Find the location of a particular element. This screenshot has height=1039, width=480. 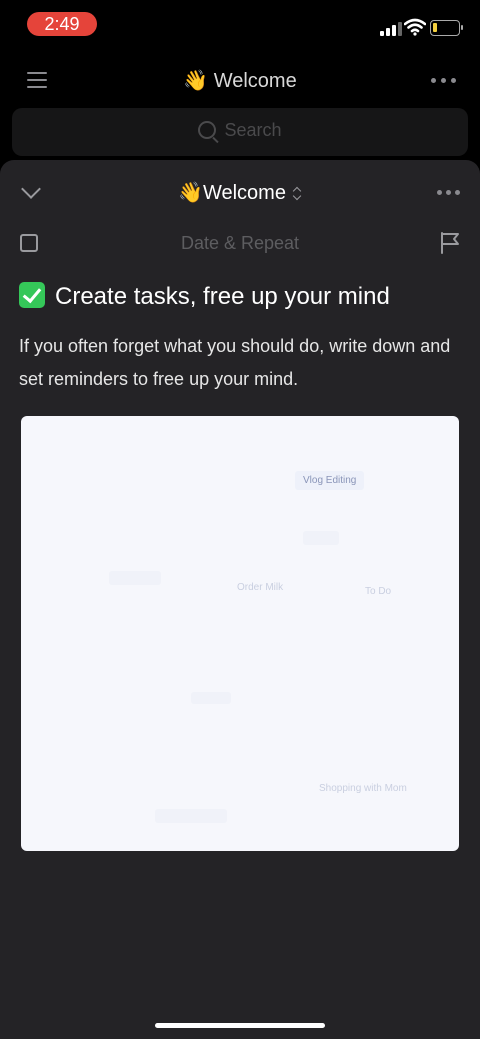

search-icon is located at coordinates (207, 130).